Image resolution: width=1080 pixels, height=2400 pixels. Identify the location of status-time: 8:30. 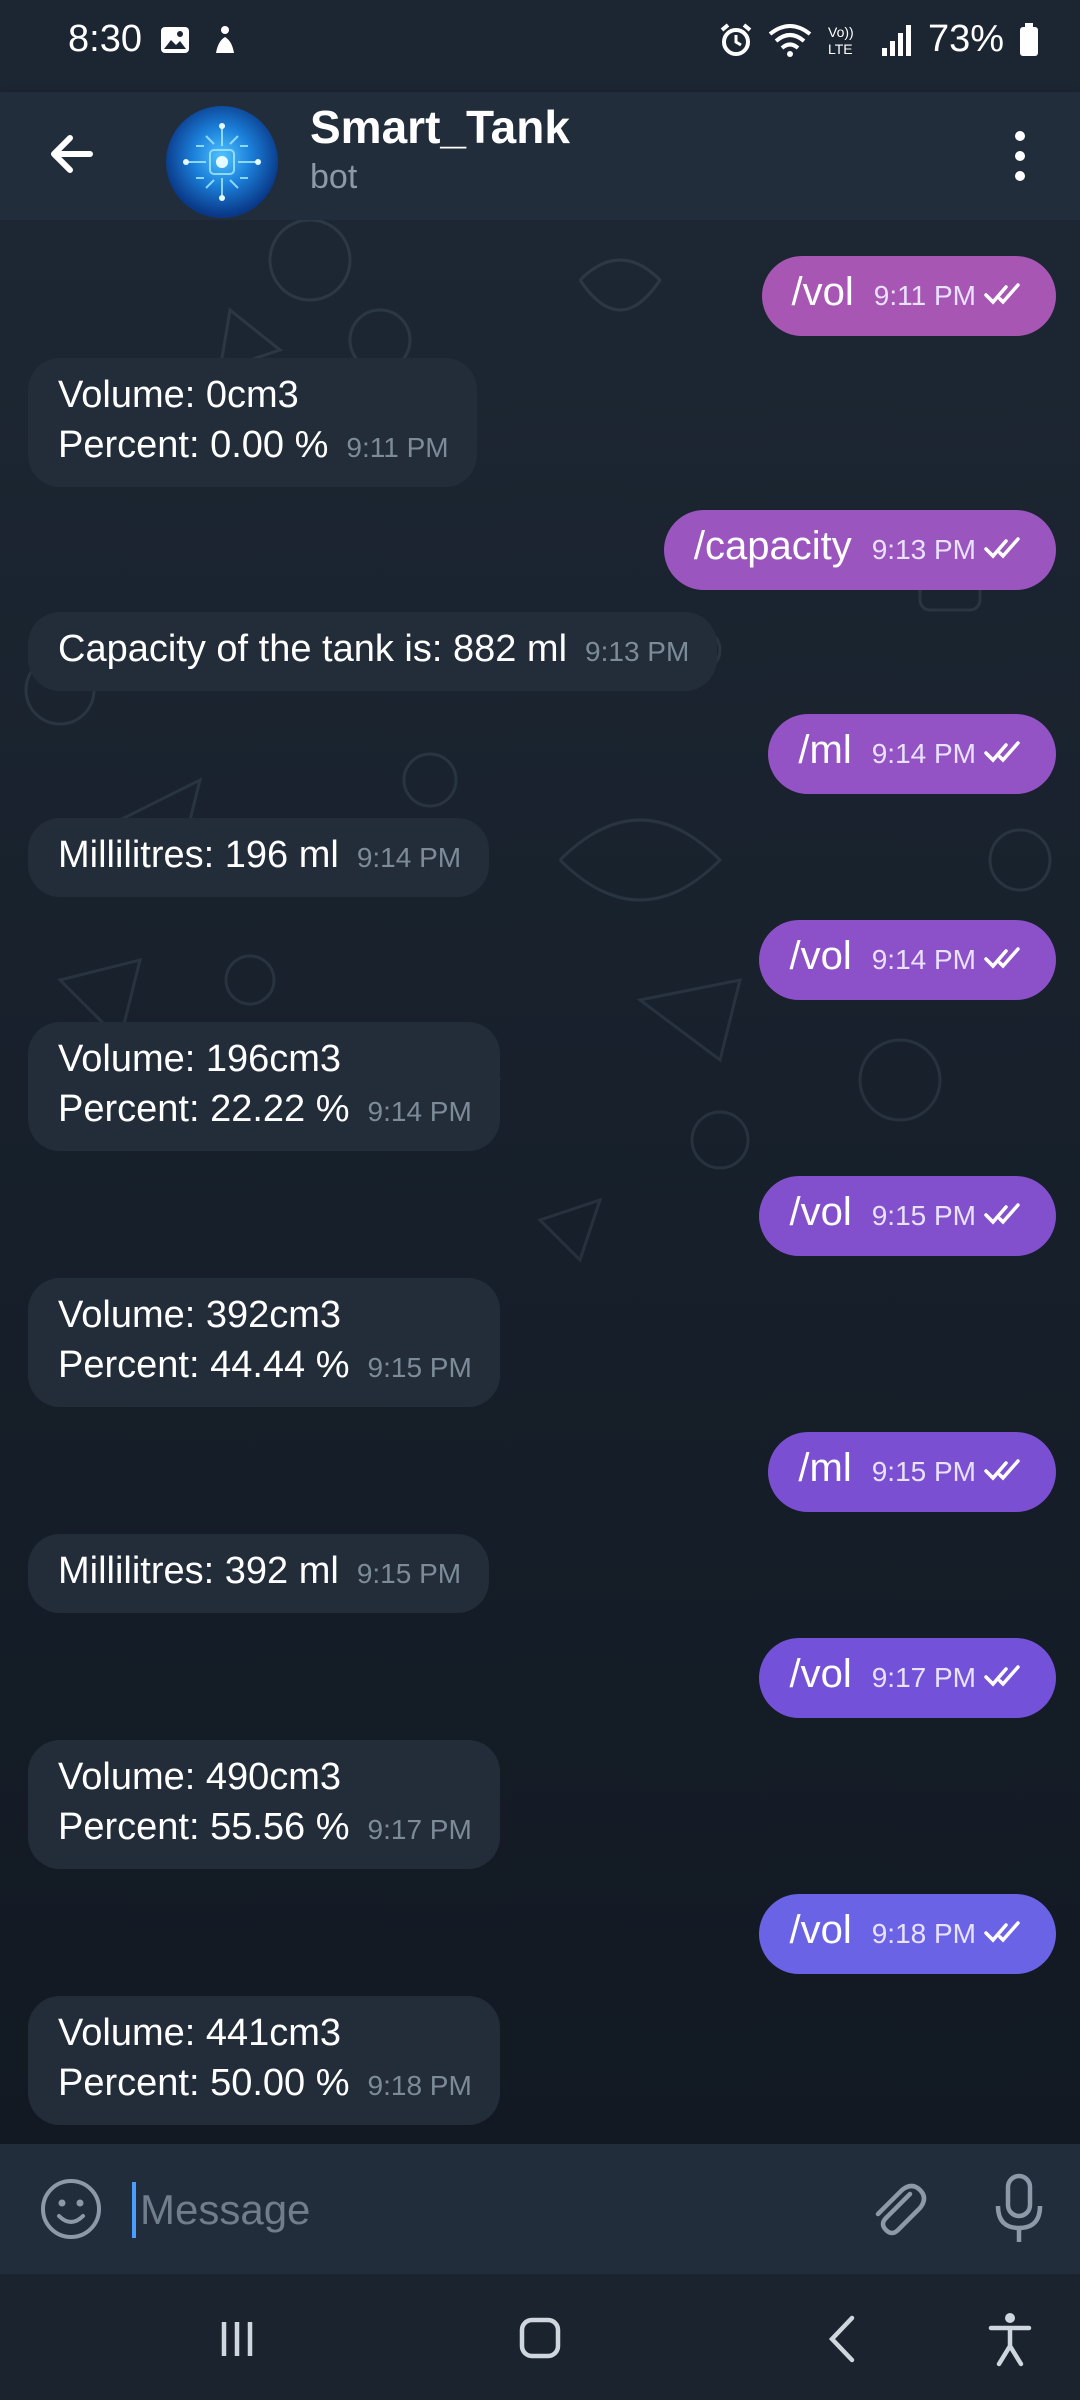
(105, 39).